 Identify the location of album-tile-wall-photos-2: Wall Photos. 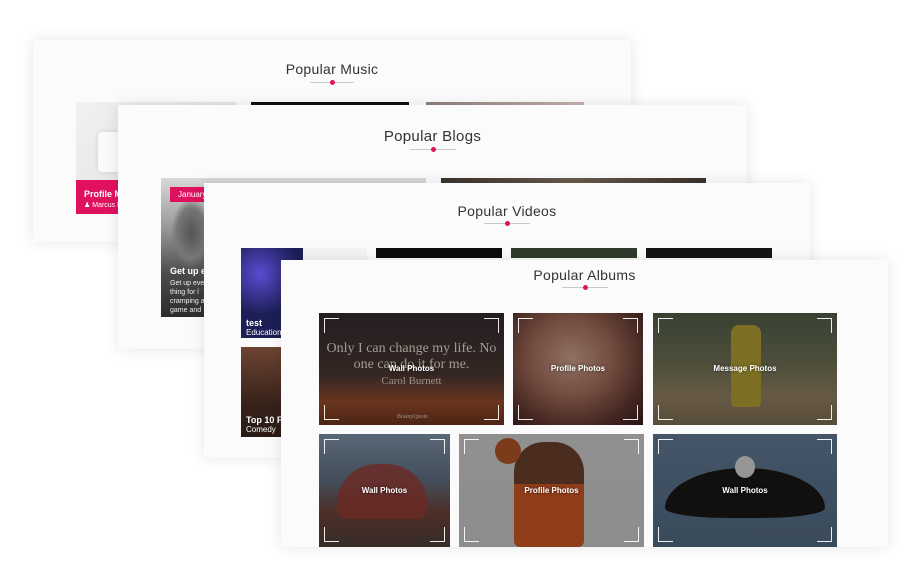
(384, 490).